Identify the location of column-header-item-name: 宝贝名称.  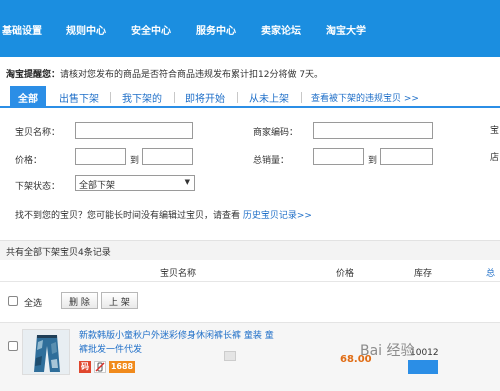
(178, 274).